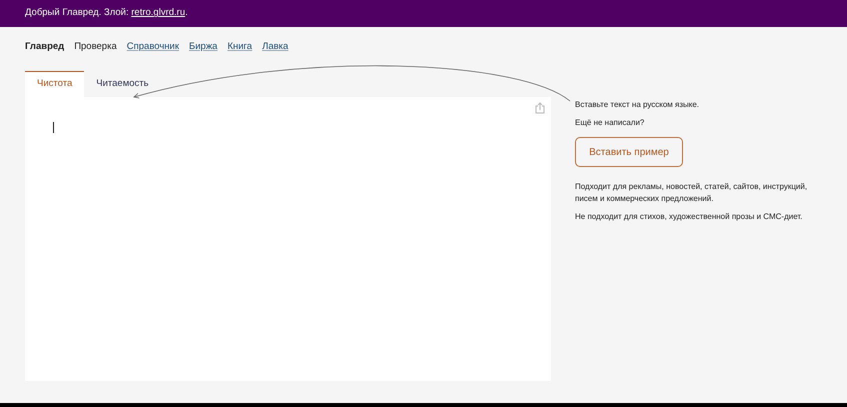 This screenshot has height=407, width=847. Describe the element at coordinates (158, 12) in the screenshot. I see `site-link: retro.glvrd.ru` at that location.